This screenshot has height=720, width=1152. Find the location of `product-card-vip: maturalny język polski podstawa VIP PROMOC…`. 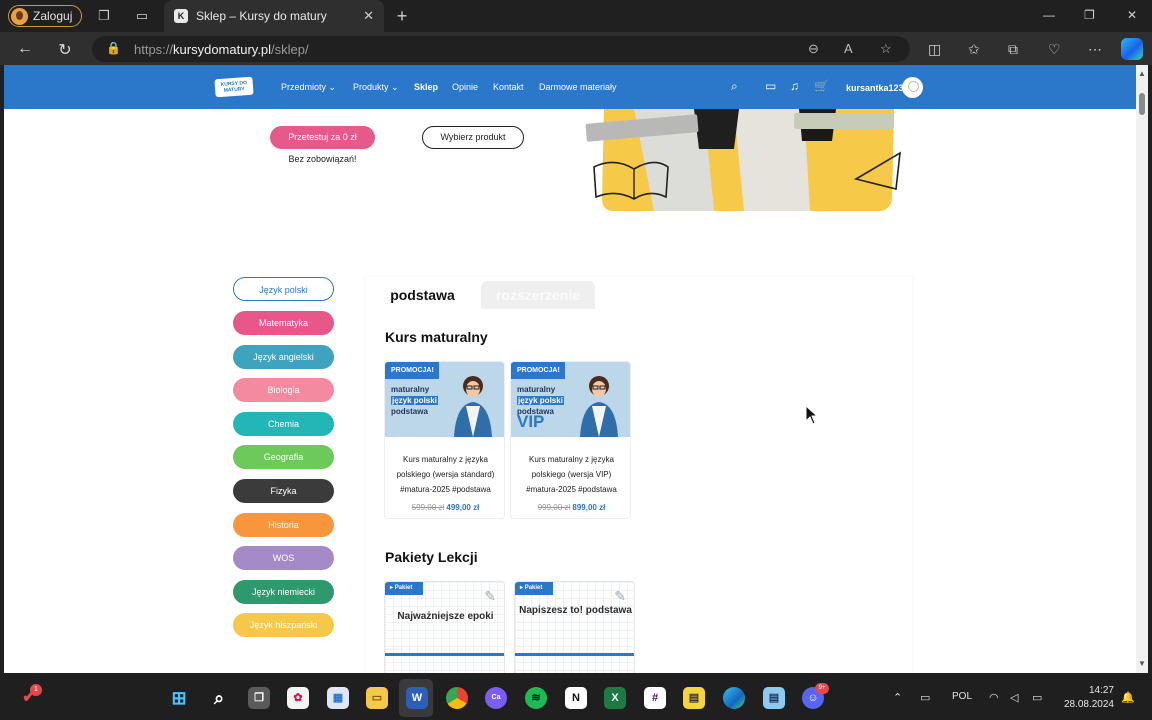

product-card-vip: maturalny język polski podstawa VIP PROMOC… is located at coordinates (570, 440).